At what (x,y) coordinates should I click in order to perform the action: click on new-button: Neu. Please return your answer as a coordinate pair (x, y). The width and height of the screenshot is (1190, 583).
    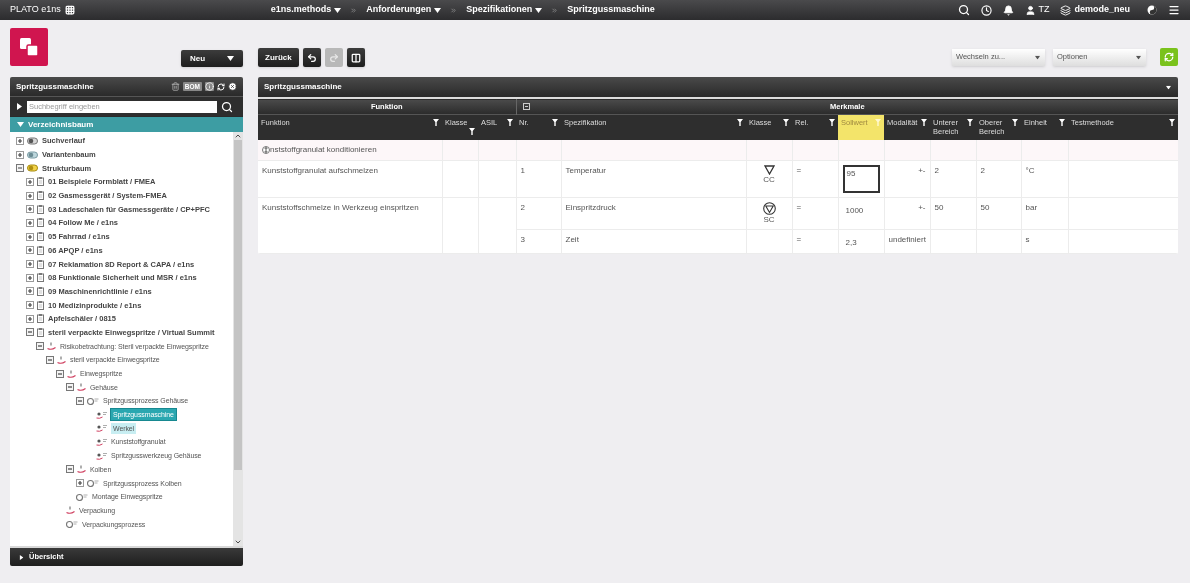
    Looking at the image, I should click on (212, 58).